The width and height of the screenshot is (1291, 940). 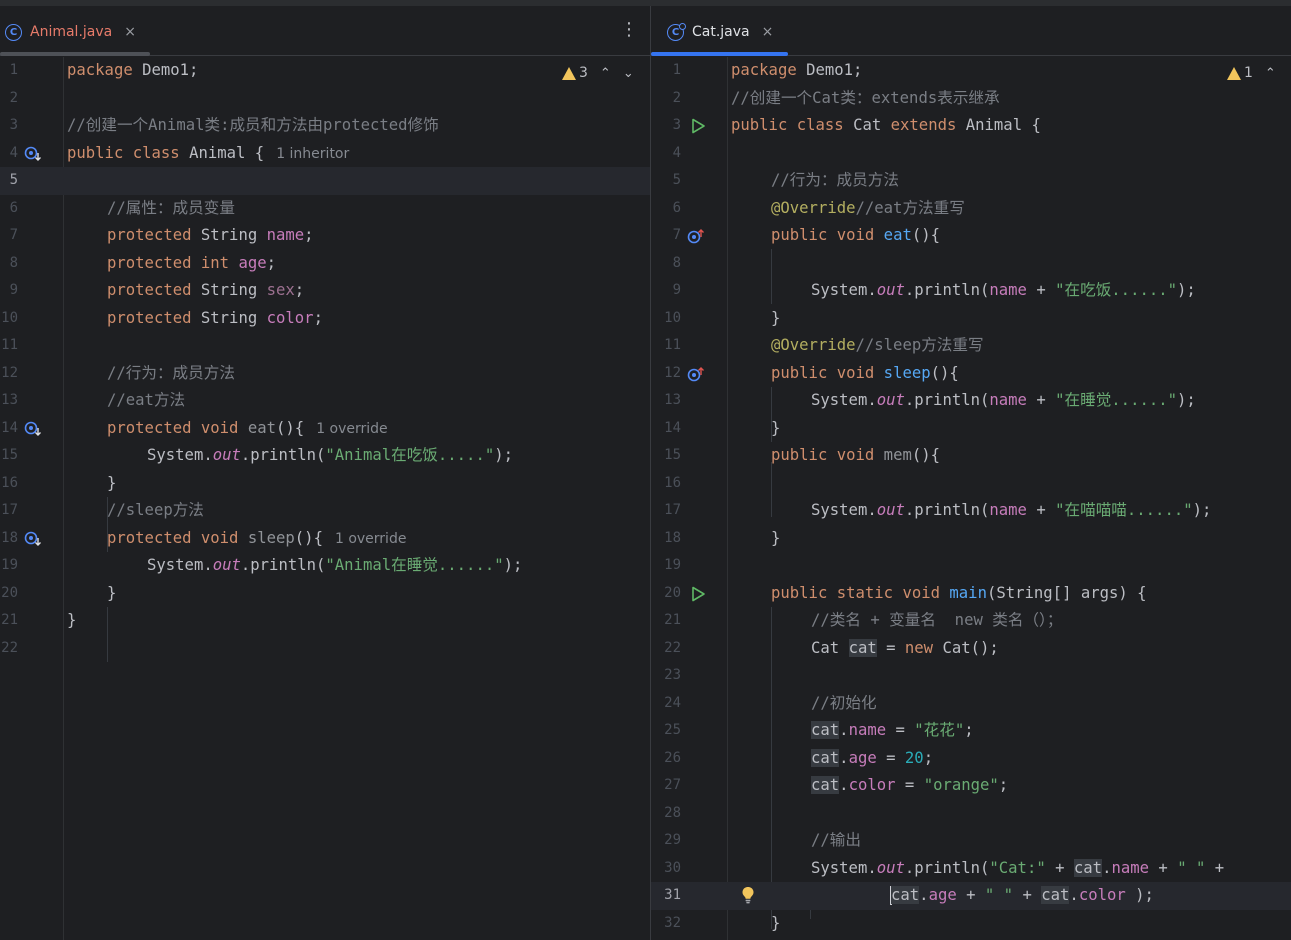 I want to click on code-text: public class Animal {1 inheritor, so click(x=208, y=154).